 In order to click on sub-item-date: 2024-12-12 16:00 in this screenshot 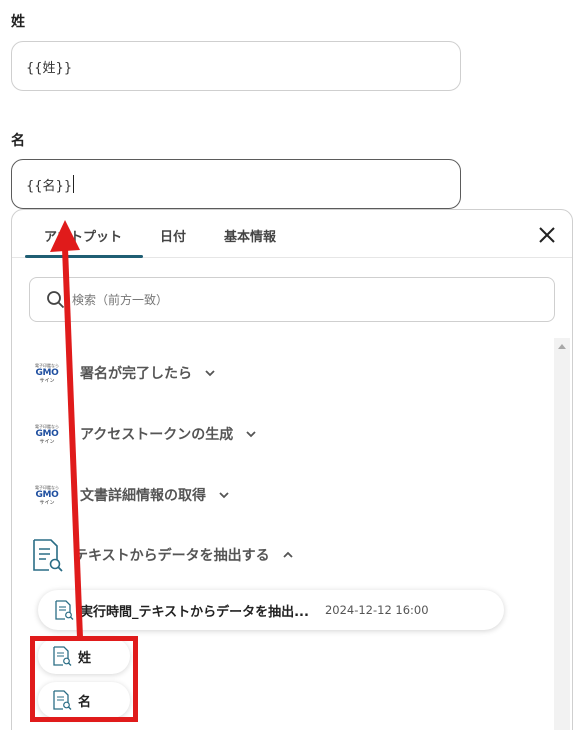, I will do `click(376, 610)`.